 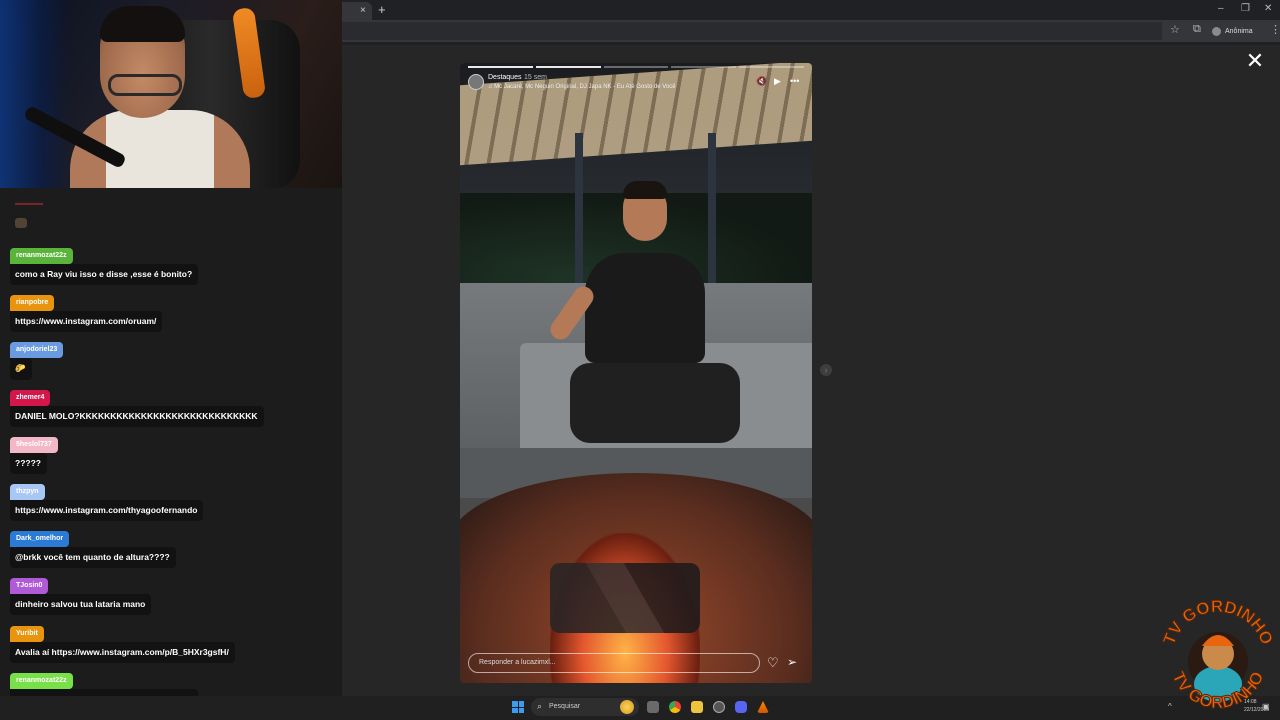 I want to click on tab-bar: × + – ❐ ✕, so click(x=811, y=10).